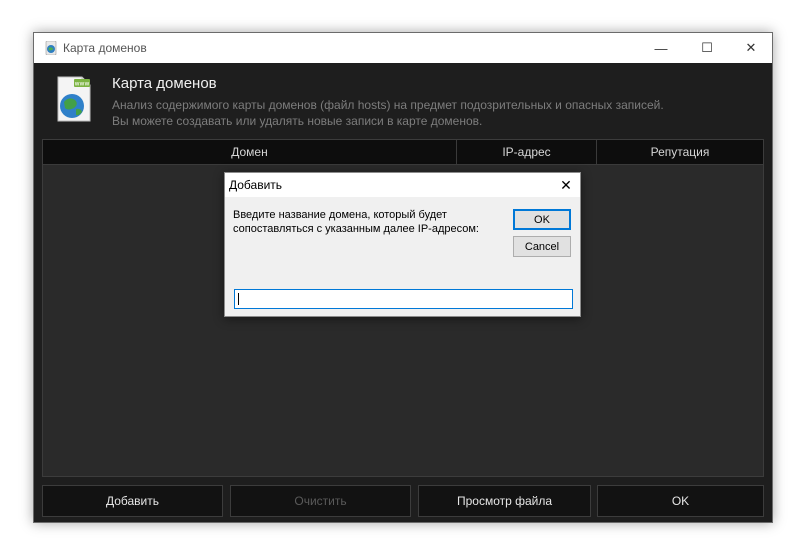  Describe the element at coordinates (403, 48) in the screenshot. I see `window-titlebar: Карта доменов — ☐ ✕` at that location.